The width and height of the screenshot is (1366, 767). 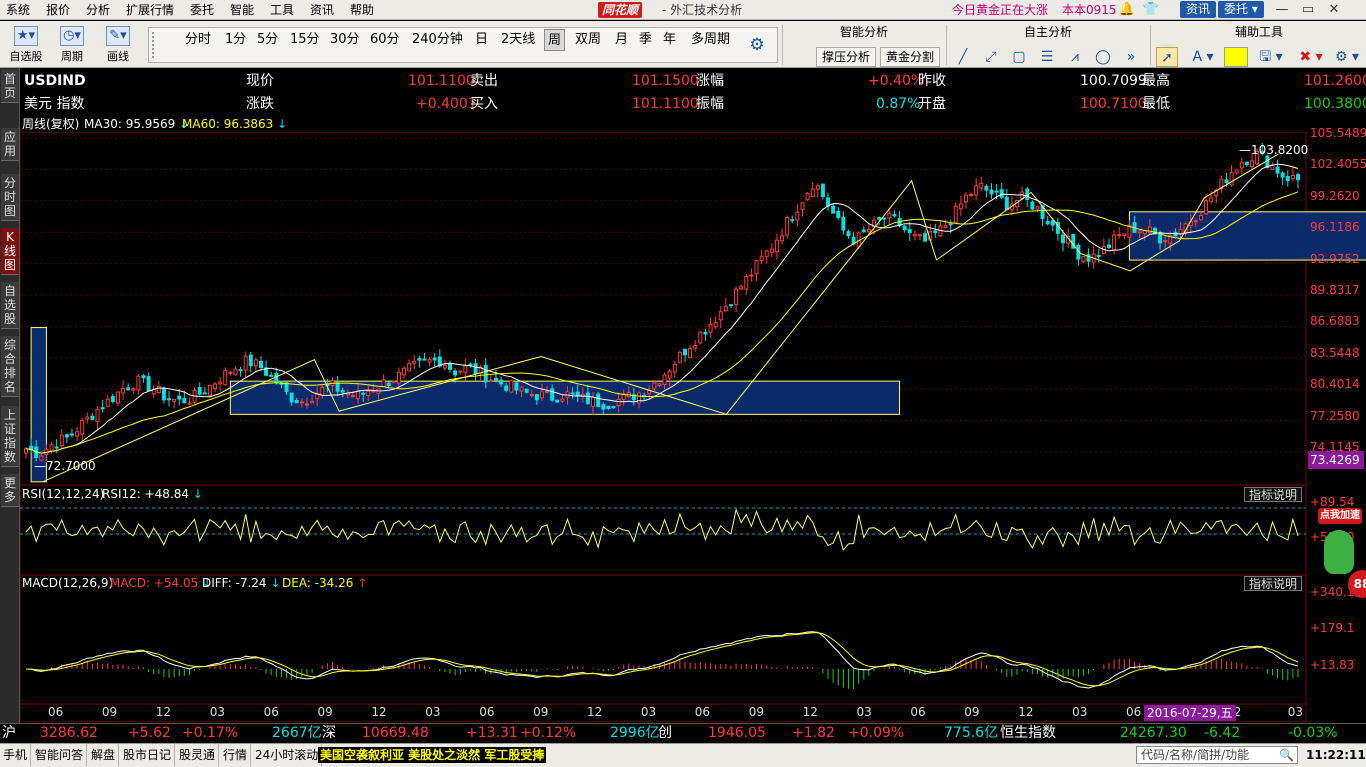 I want to click on menu-news: 资讯, so click(x=322, y=10).